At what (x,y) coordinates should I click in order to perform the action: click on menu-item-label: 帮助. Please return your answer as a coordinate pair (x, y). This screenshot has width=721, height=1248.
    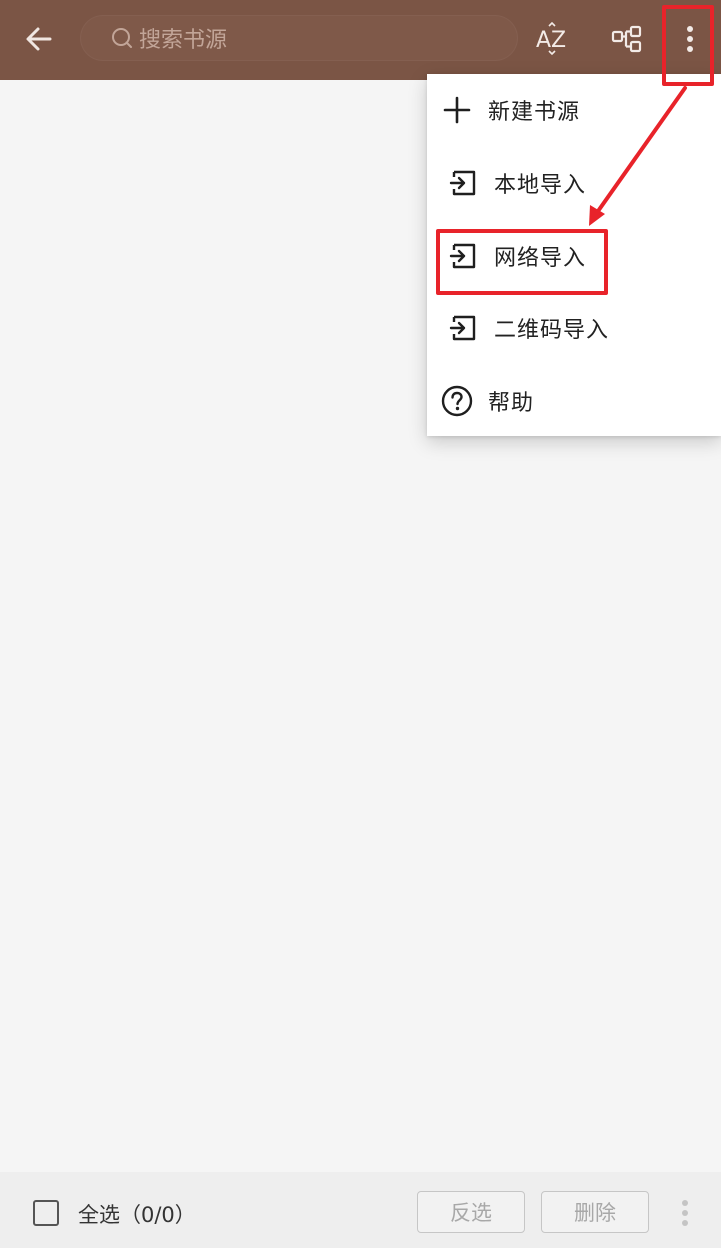
    Looking at the image, I should click on (511, 403).